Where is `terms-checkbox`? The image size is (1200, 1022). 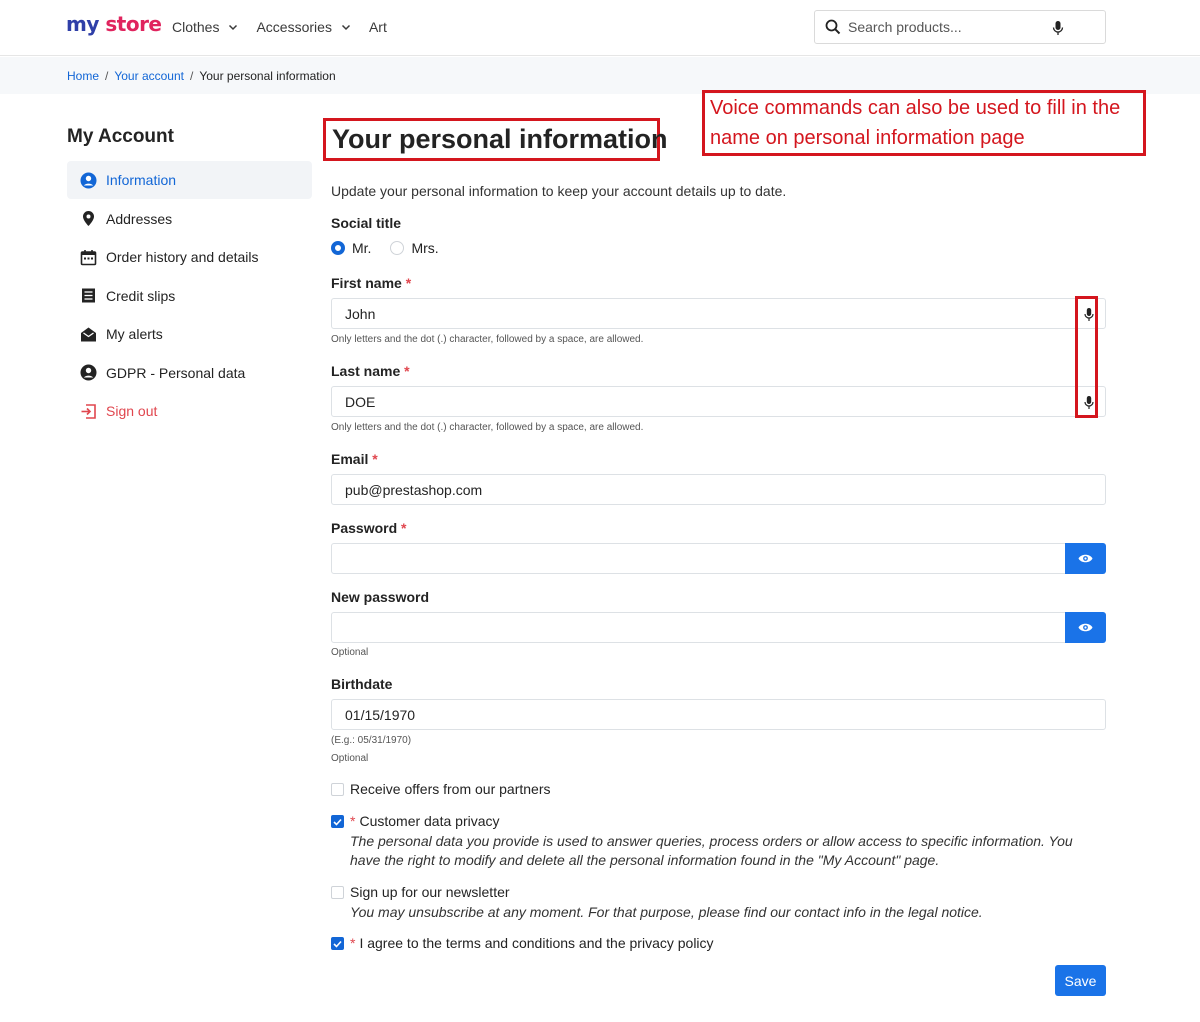 terms-checkbox is located at coordinates (337, 943).